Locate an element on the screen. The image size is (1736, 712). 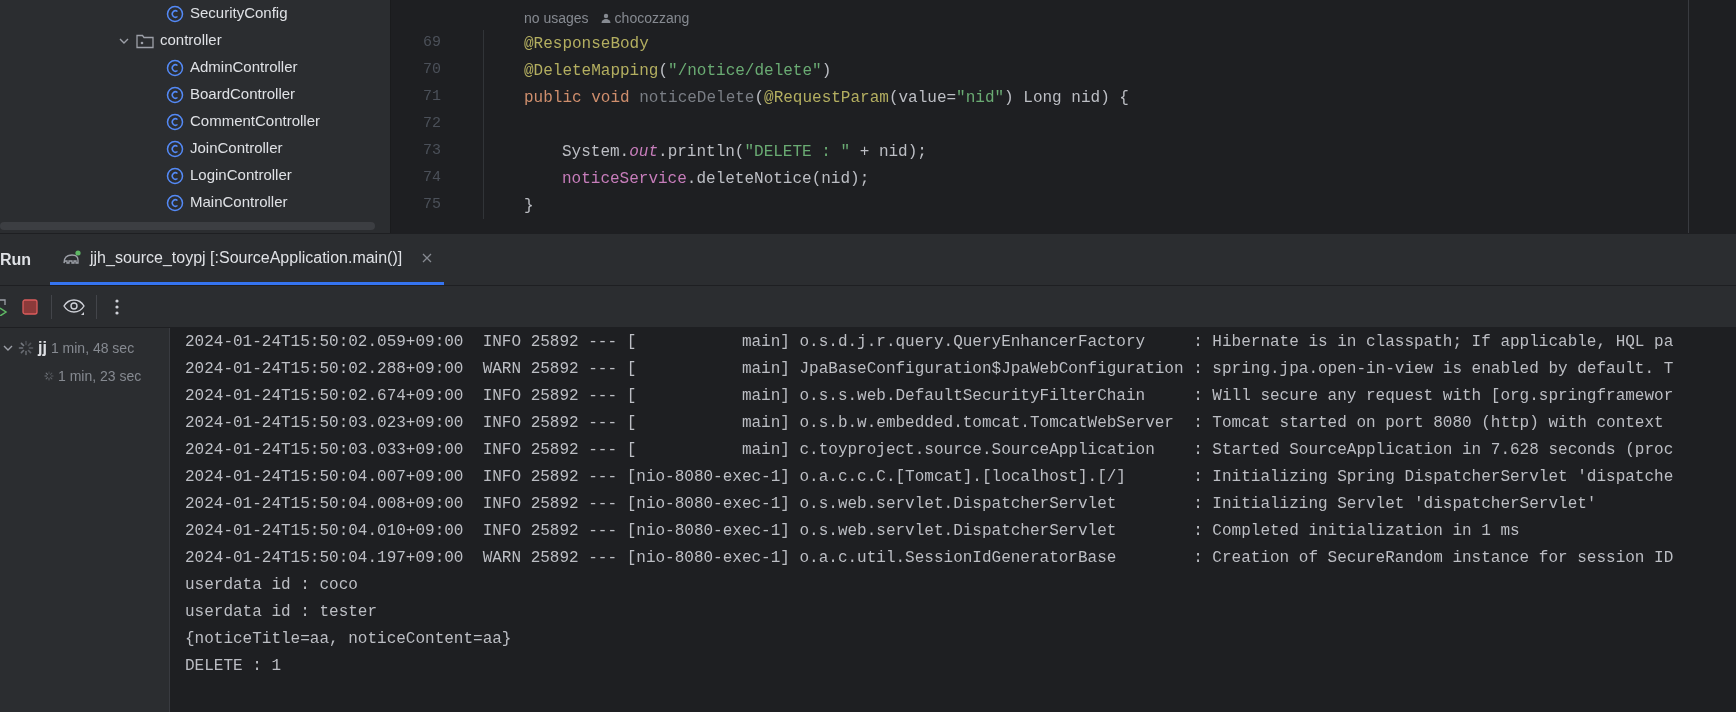
console-line: 2024-01-24T15:50:02.288+09:00 WARN 25892 --- [ main] JpaBaseConfiguration$JpaWebConfiguration : spring.jpa.open-in-view is enabled by default. T is located at coordinates (929, 369).